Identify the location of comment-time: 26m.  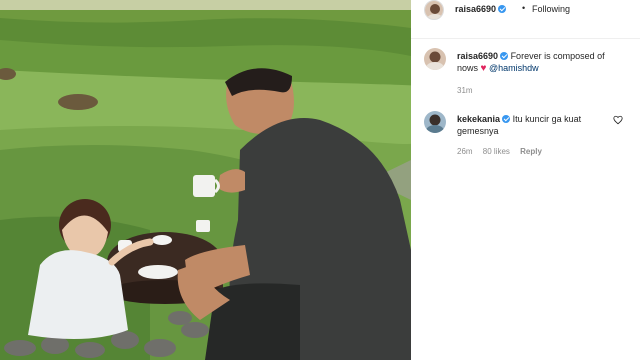
(465, 151).